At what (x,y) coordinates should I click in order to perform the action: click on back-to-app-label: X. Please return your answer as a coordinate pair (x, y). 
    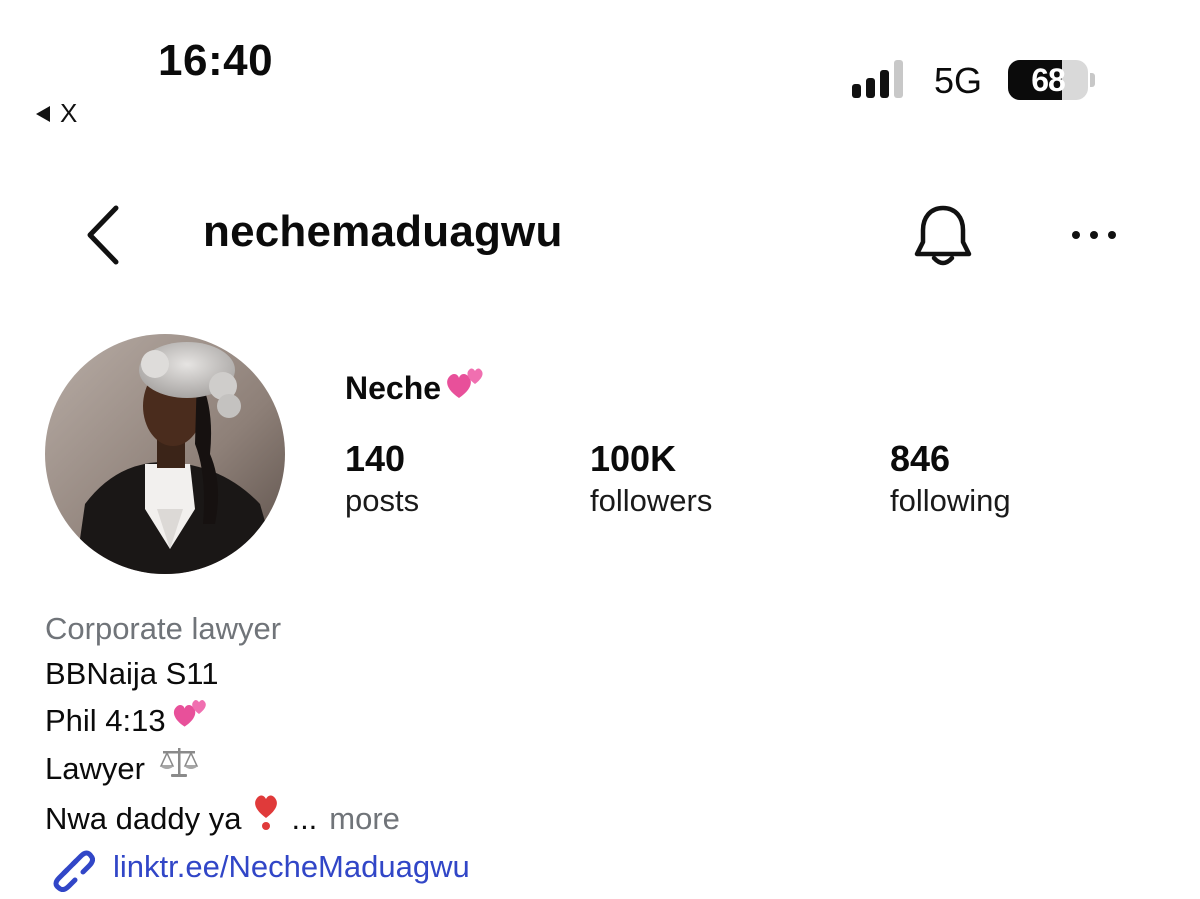
    Looking at the image, I should click on (69, 113).